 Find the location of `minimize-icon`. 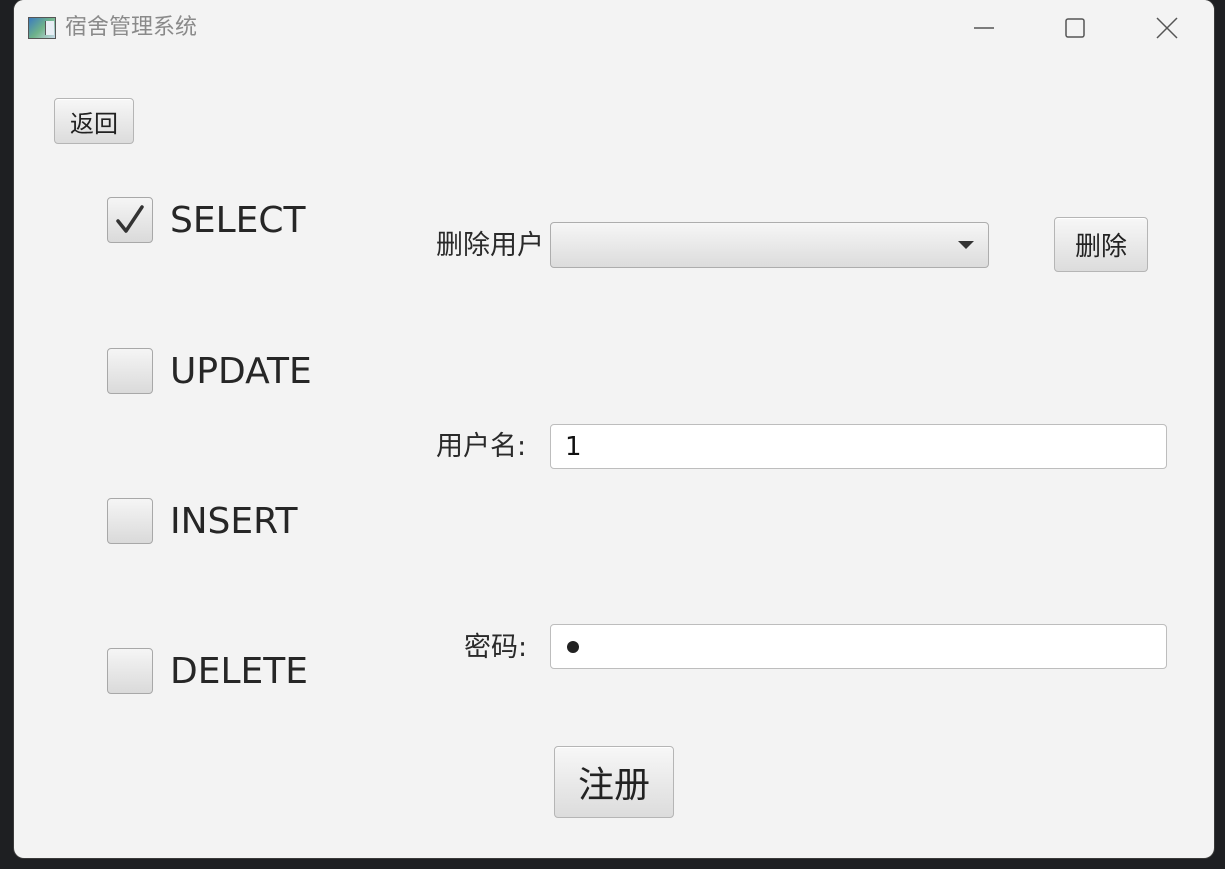

minimize-icon is located at coordinates (984, 28).